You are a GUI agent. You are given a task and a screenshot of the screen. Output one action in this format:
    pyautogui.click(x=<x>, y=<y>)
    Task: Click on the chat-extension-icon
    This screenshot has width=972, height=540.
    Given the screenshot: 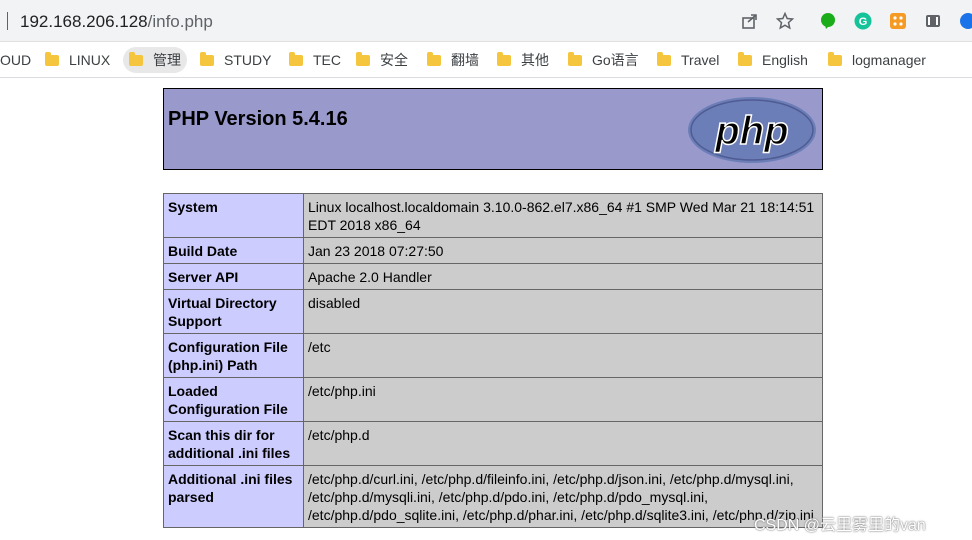 What is the action you would take?
    pyautogui.click(x=828, y=21)
    